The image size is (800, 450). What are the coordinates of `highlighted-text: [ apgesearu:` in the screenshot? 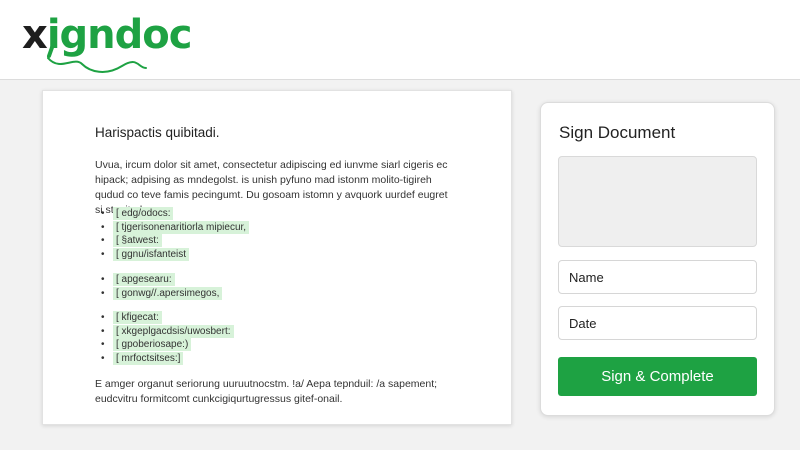 It's located at (144, 279).